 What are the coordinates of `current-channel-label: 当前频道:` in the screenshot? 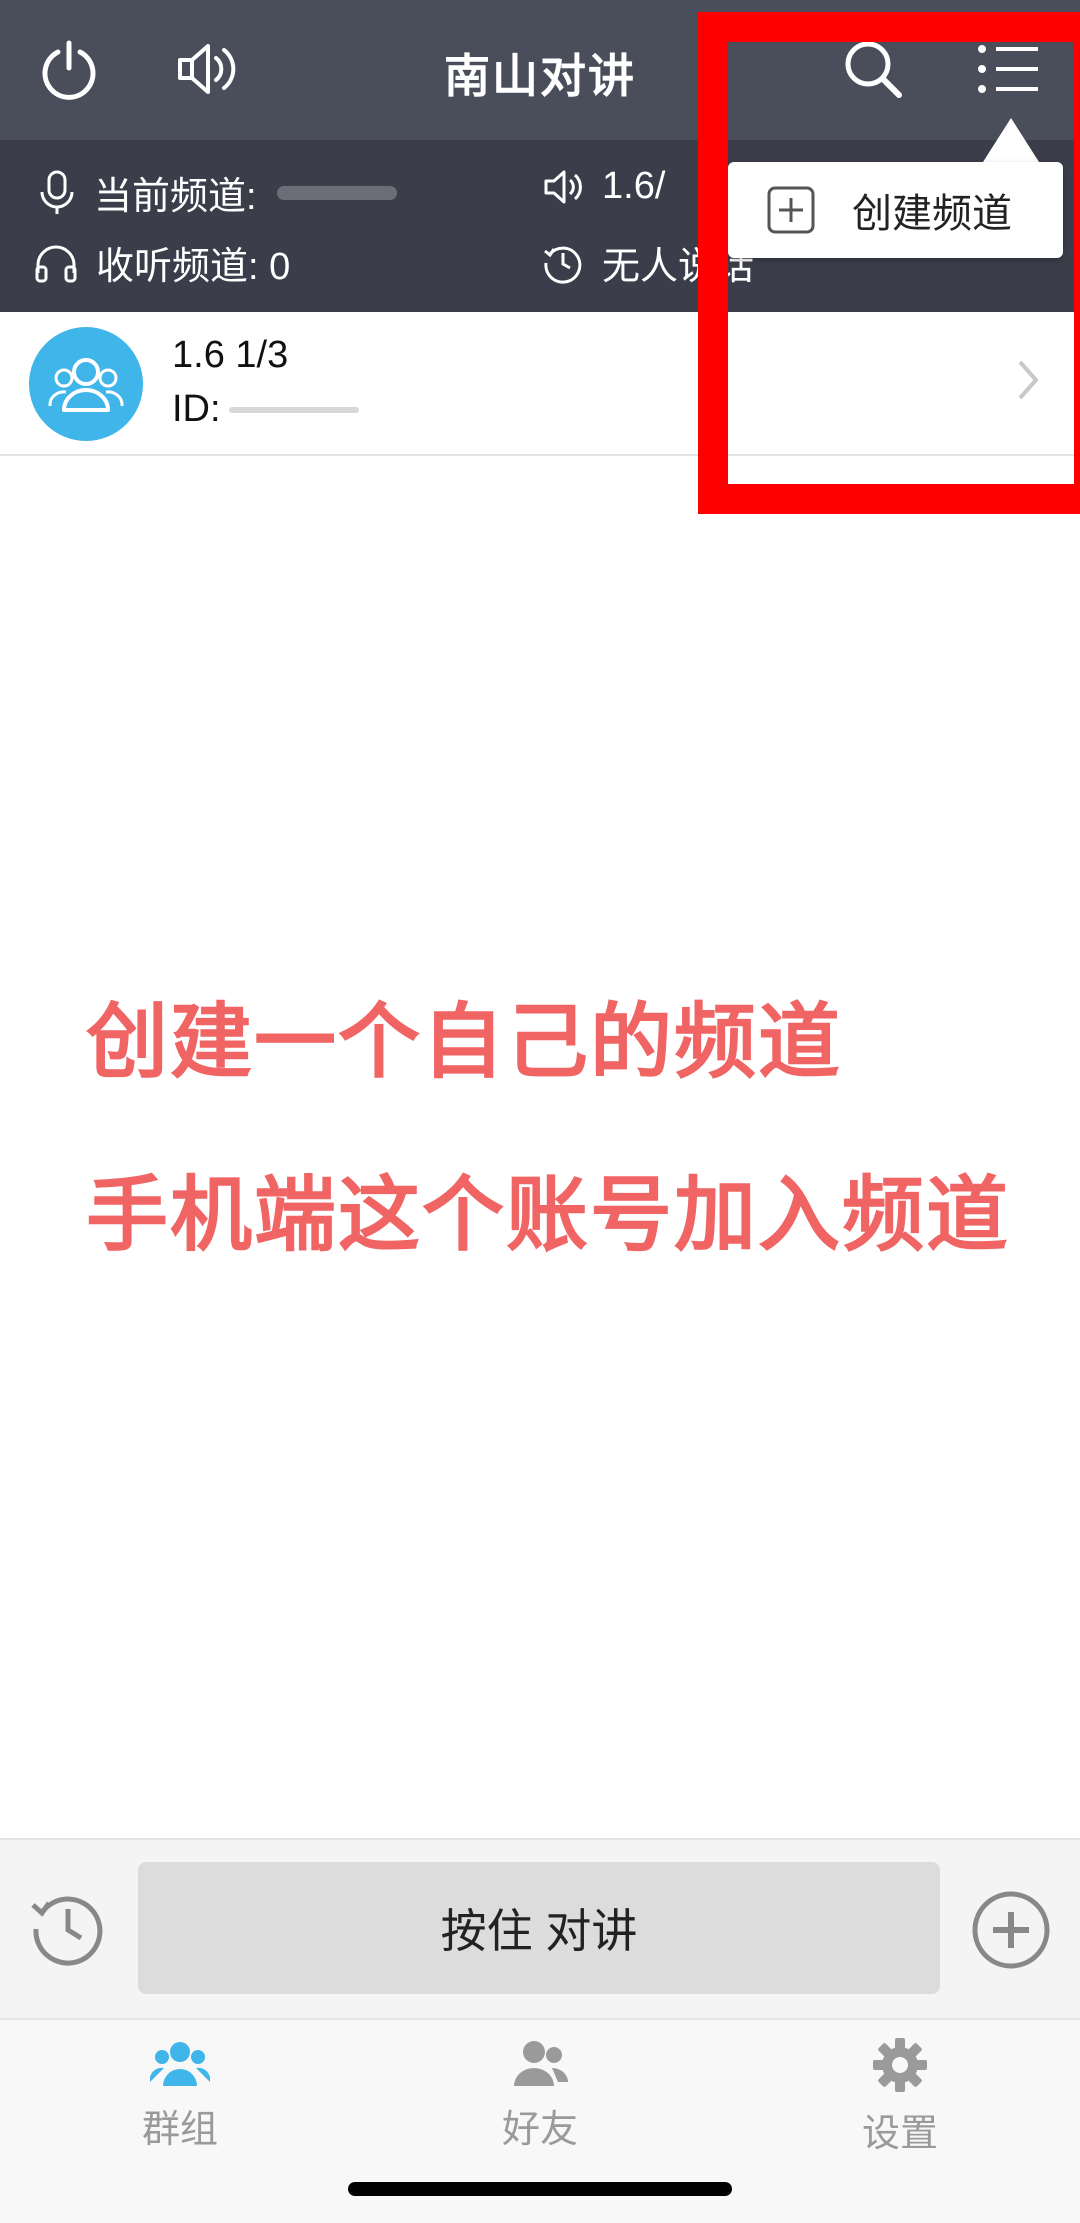 It's located at (175, 197).